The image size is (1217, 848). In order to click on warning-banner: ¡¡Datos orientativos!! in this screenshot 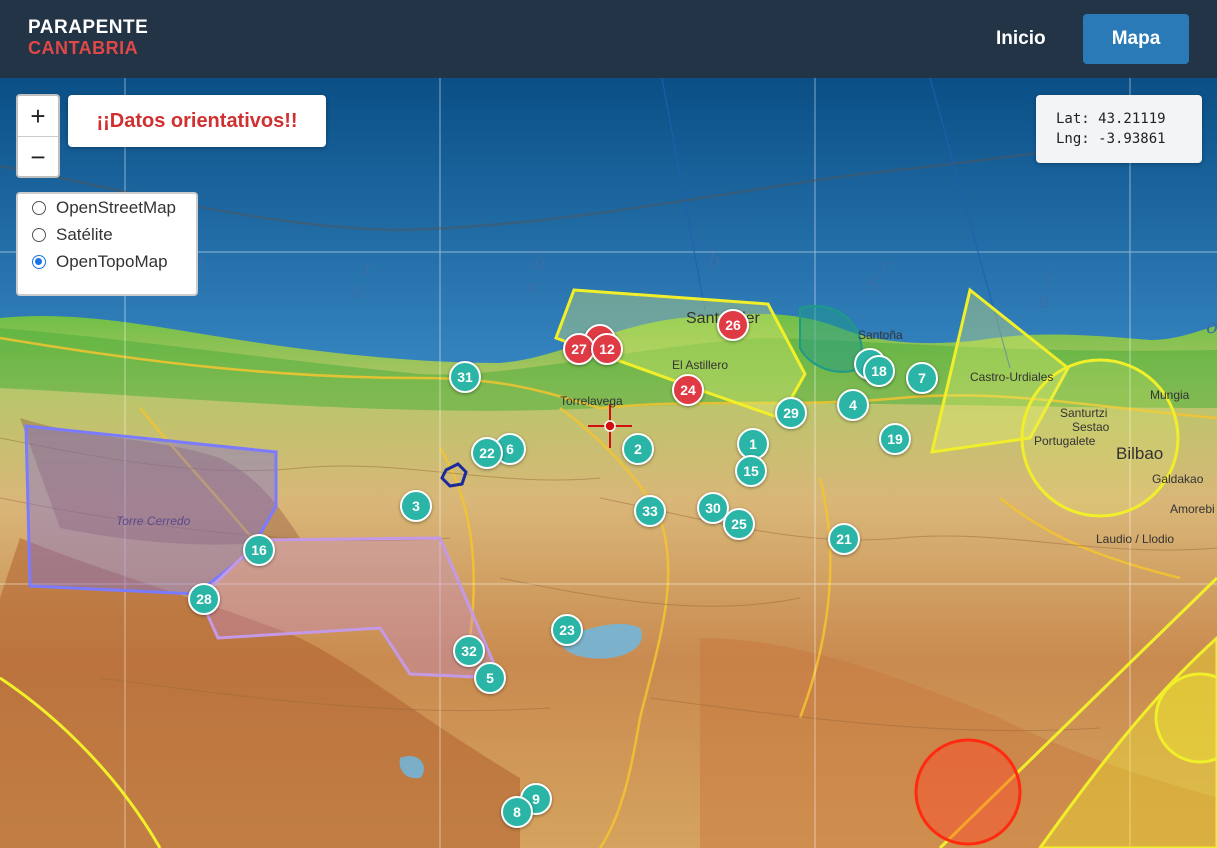, I will do `click(197, 121)`.